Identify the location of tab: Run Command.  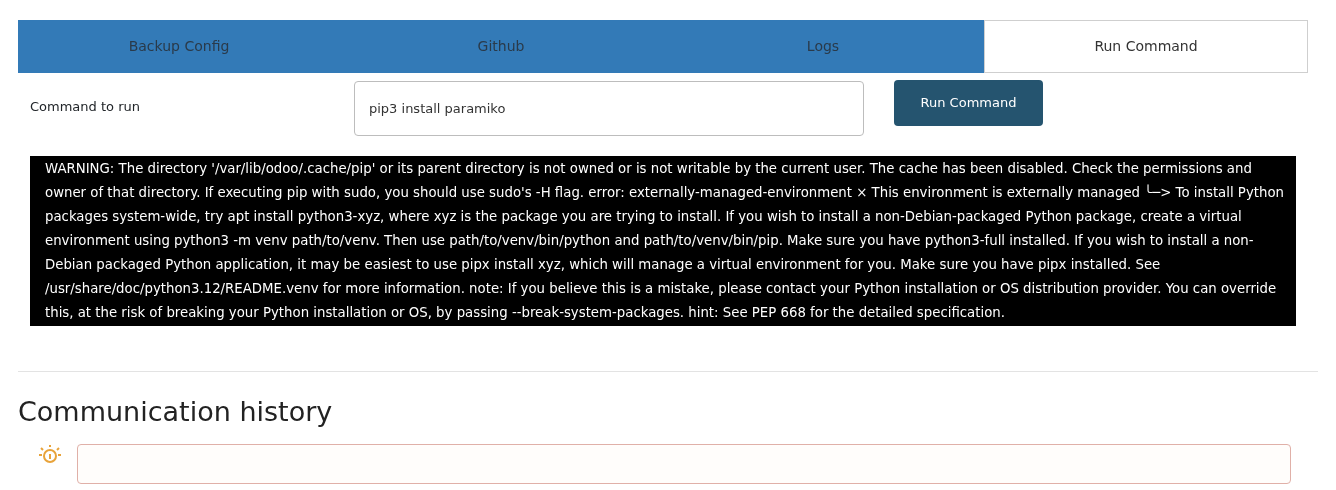
(1146, 46).